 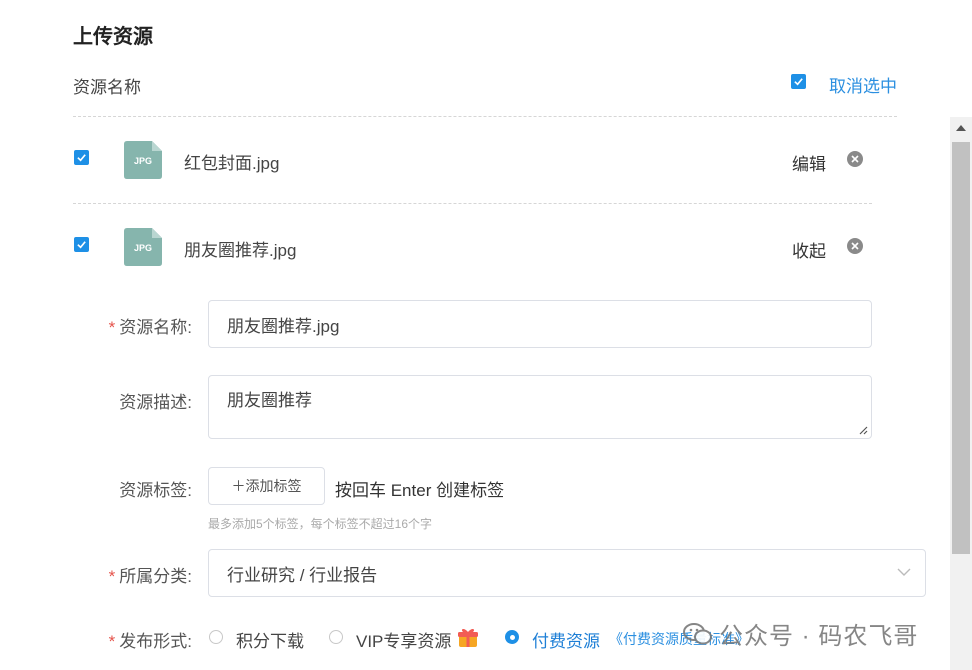 I want to click on scroll-up-icon, so click(x=961, y=128).